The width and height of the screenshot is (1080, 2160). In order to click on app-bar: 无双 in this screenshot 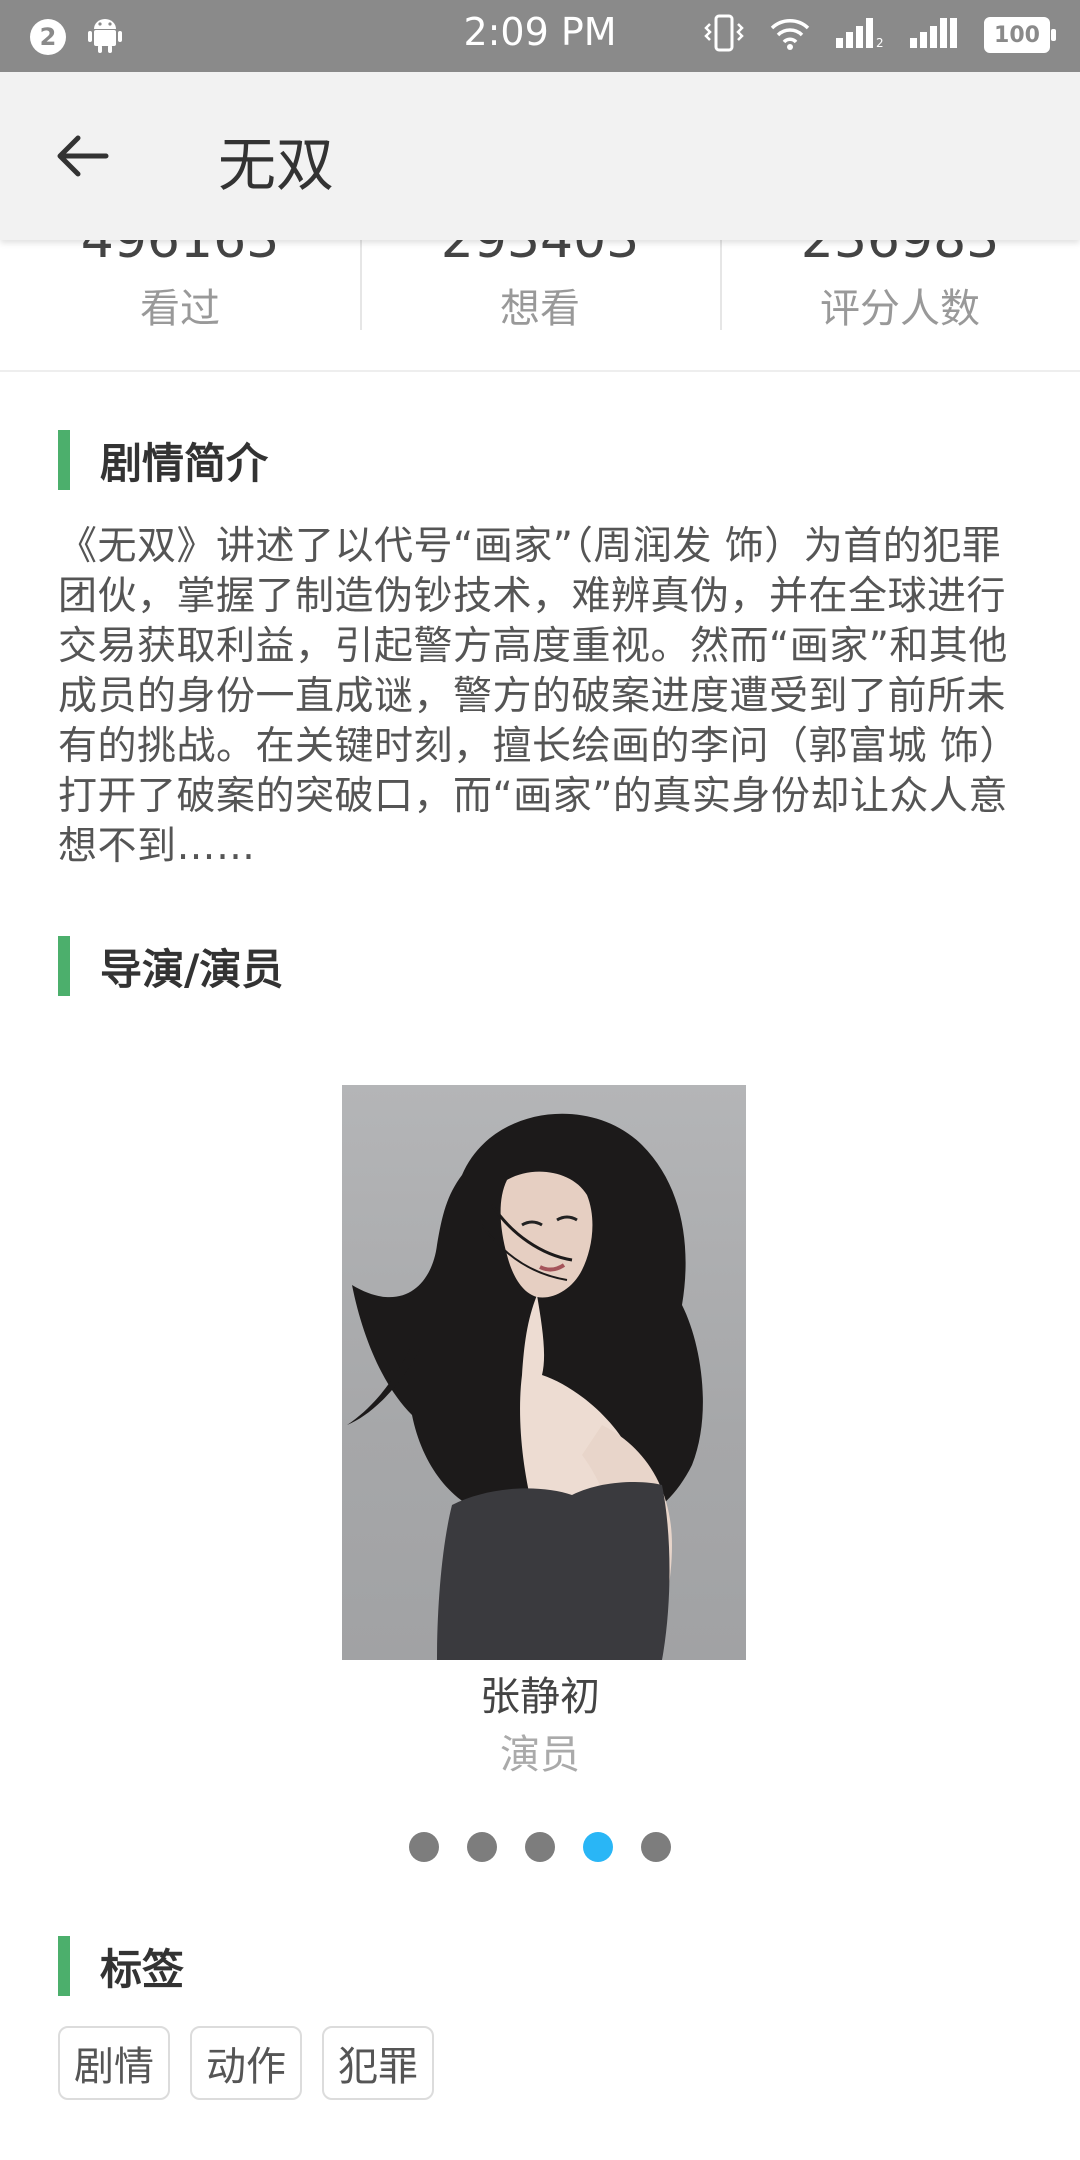, I will do `click(540, 156)`.